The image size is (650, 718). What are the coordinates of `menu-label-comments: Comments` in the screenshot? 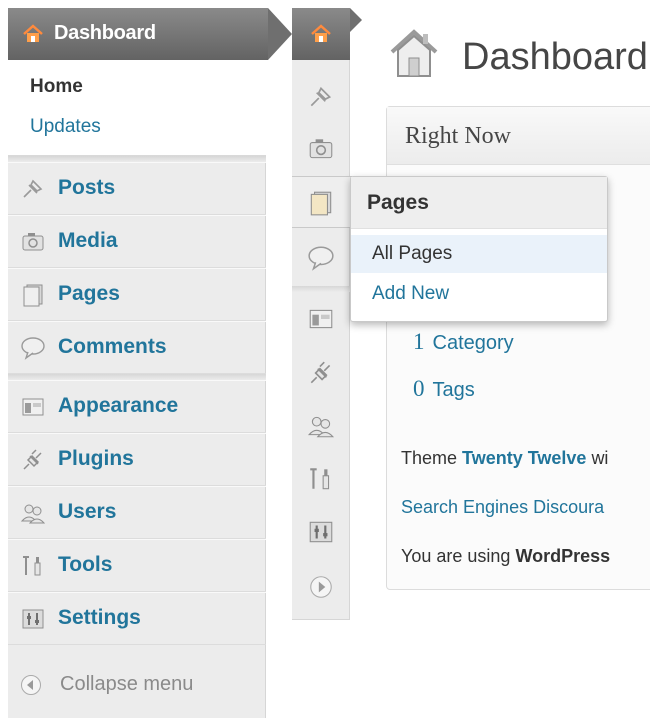 It's located at (112, 346).